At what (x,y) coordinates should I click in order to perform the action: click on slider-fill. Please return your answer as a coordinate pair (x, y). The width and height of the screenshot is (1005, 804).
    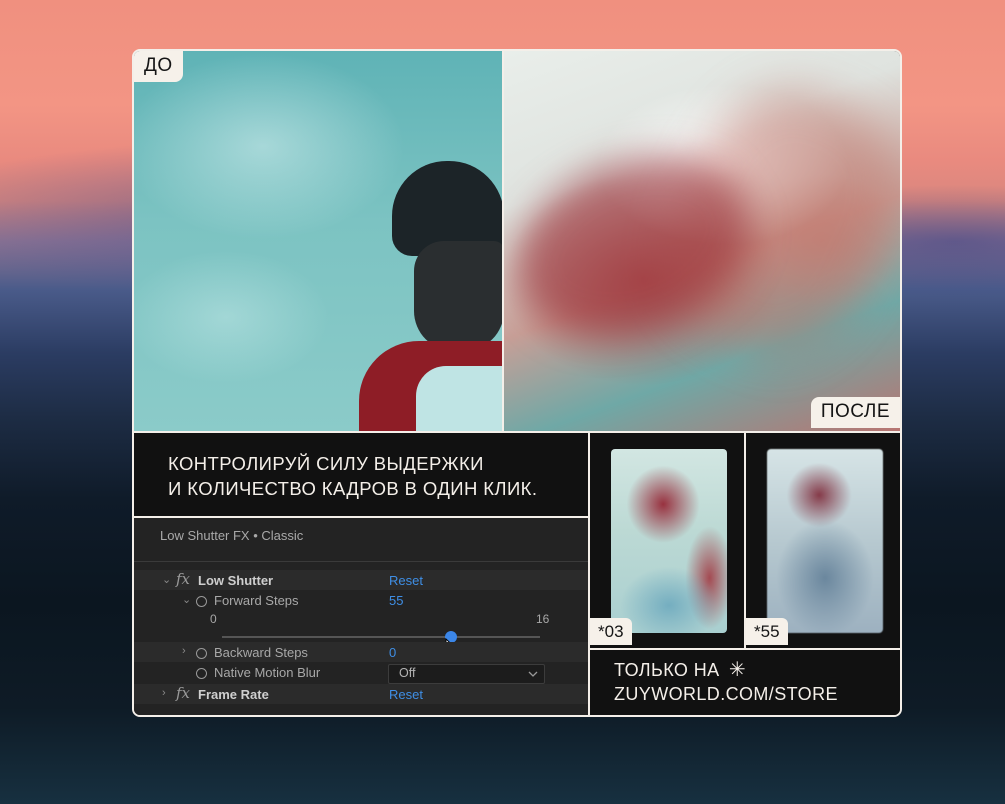
    Looking at the image, I should click on (336, 637).